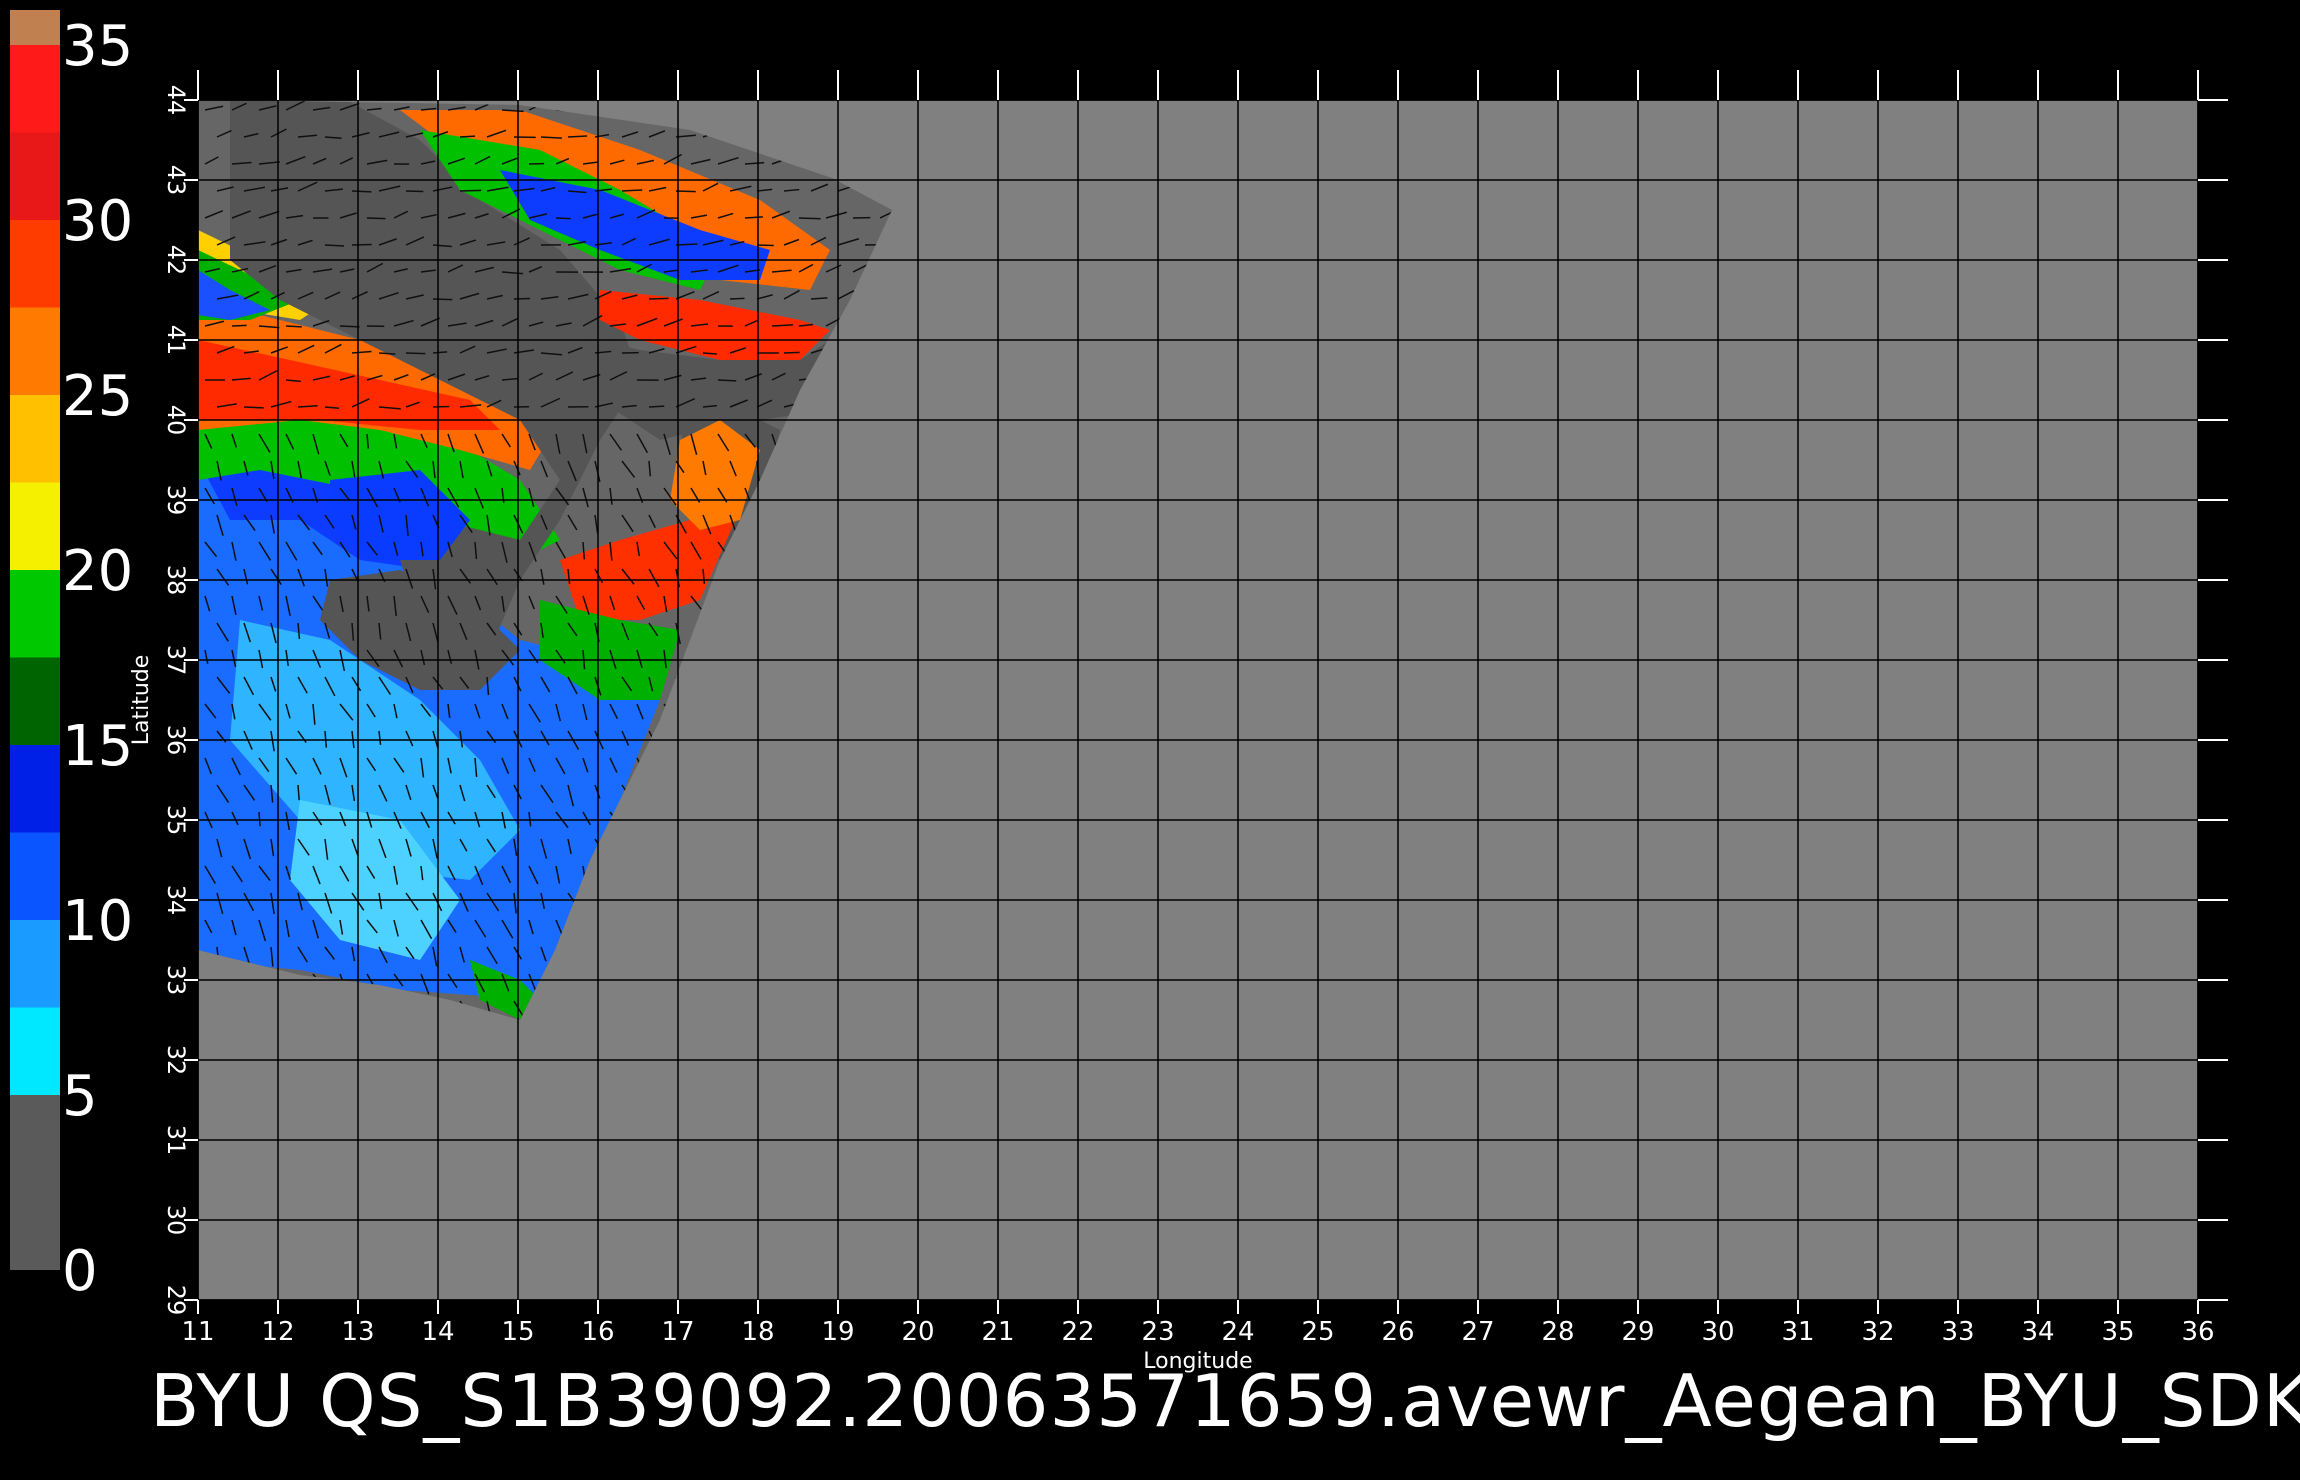  I want to click on x-tick-label: 24, so click(1237, 1332).